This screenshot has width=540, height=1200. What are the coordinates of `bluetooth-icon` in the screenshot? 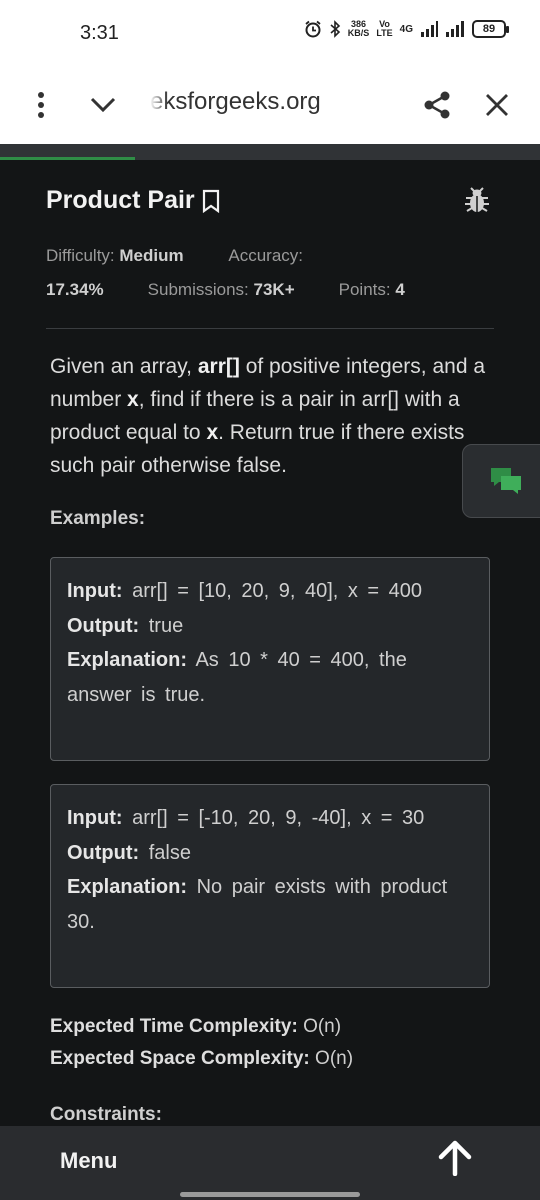 It's located at (335, 29).